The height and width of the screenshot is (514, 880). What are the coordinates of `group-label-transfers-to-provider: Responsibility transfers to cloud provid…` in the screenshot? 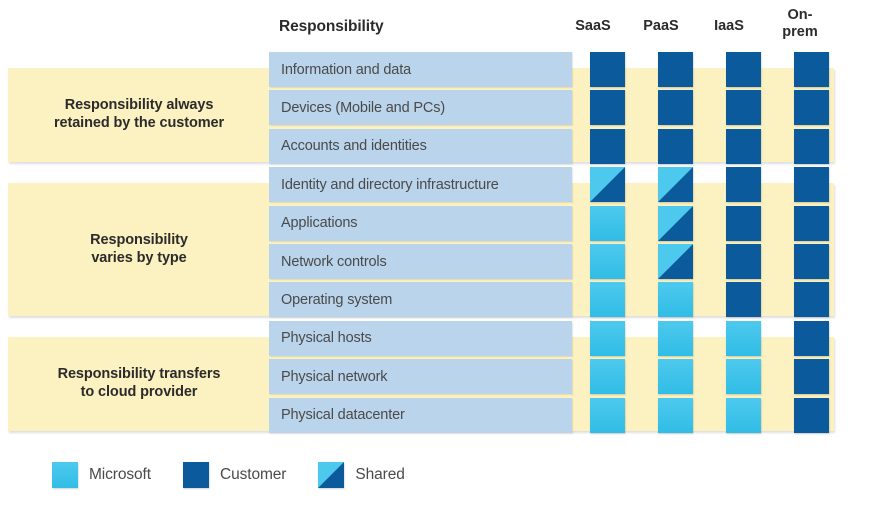 It's located at (139, 383).